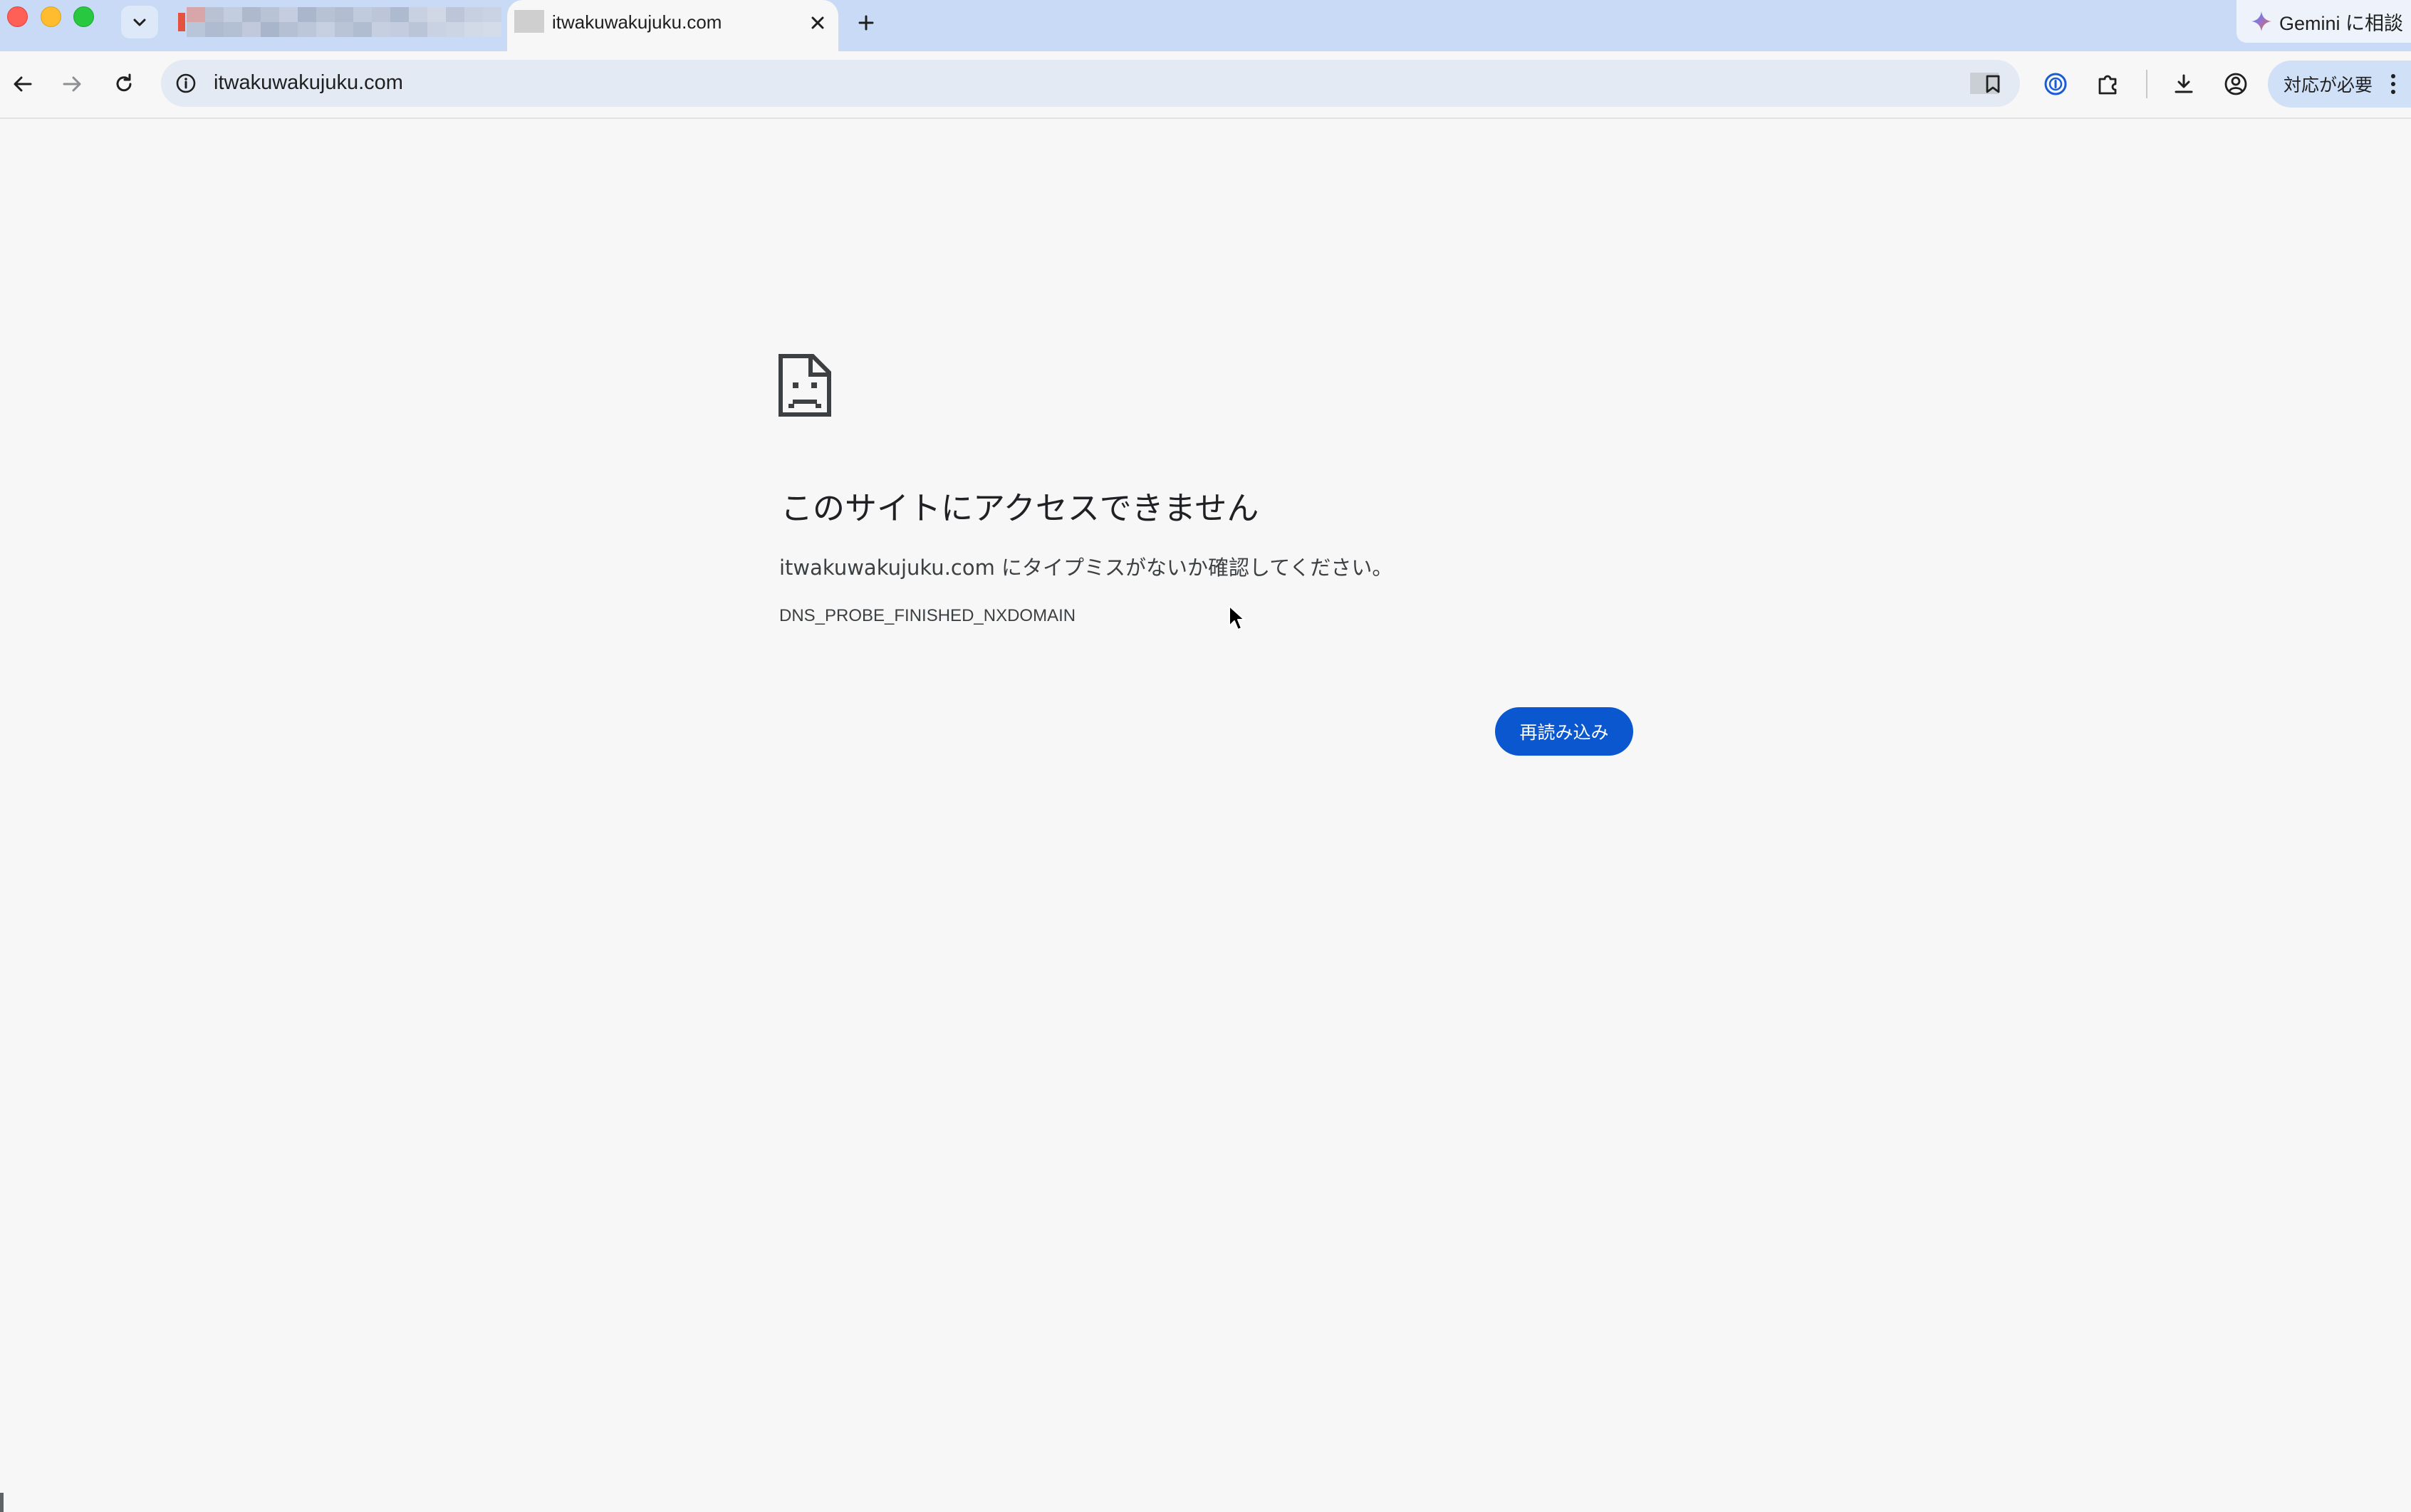  I want to click on gemini-button: Gemini に相談, so click(2323, 22).